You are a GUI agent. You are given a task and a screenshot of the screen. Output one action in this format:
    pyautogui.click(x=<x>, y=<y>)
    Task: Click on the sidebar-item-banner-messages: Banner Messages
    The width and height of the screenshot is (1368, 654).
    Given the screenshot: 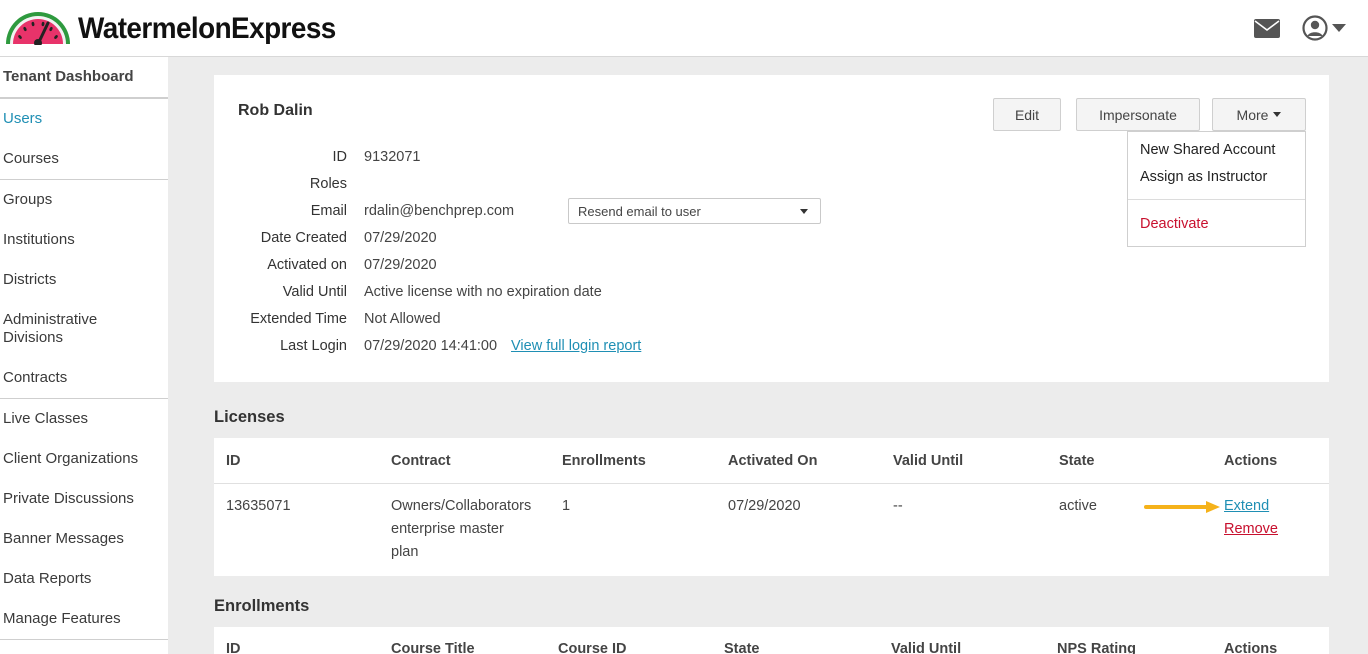 What is the action you would take?
    pyautogui.click(x=84, y=539)
    